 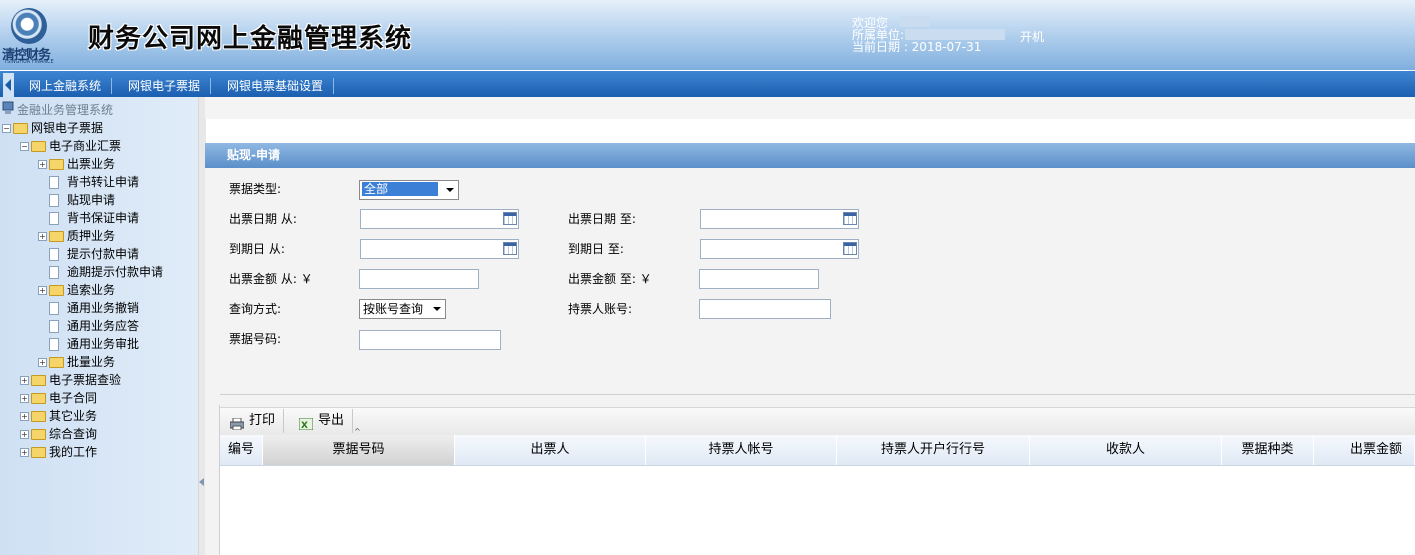 I want to click on due-date-to-input, so click(x=779, y=249).